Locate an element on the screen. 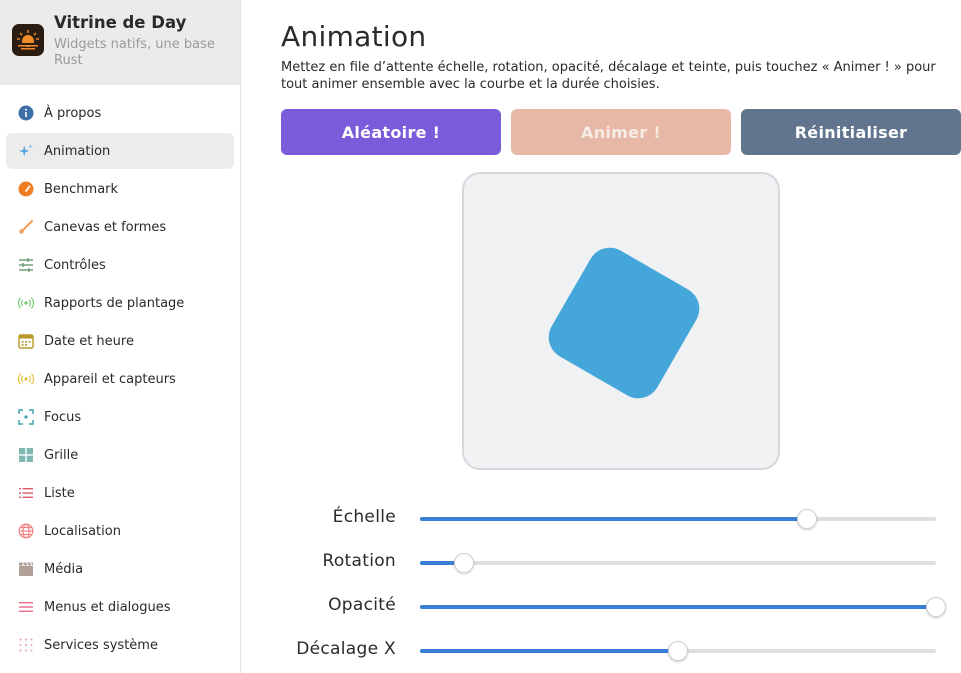  sidebar-item-label: Rapports de plantage is located at coordinates (114, 303).